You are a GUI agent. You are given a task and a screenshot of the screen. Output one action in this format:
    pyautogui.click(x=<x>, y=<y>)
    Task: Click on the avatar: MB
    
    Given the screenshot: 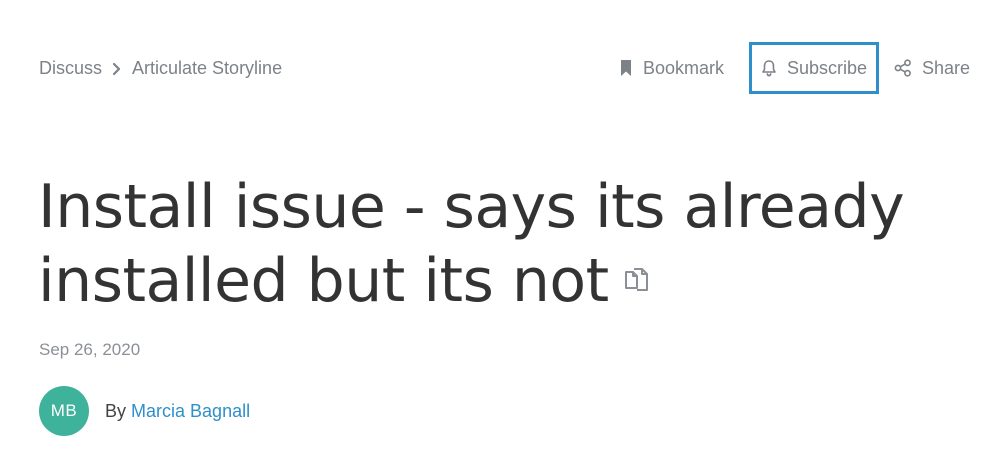 What is the action you would take?
    pyautogui.click(x=64, y=411)
    